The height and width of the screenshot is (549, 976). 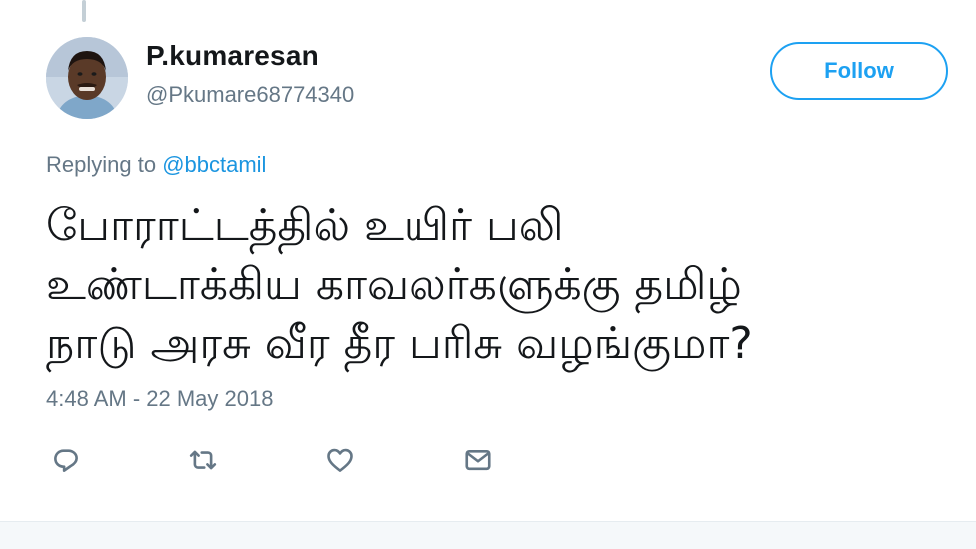 I want to click on avatar-photo, so click(x=87, y=78).